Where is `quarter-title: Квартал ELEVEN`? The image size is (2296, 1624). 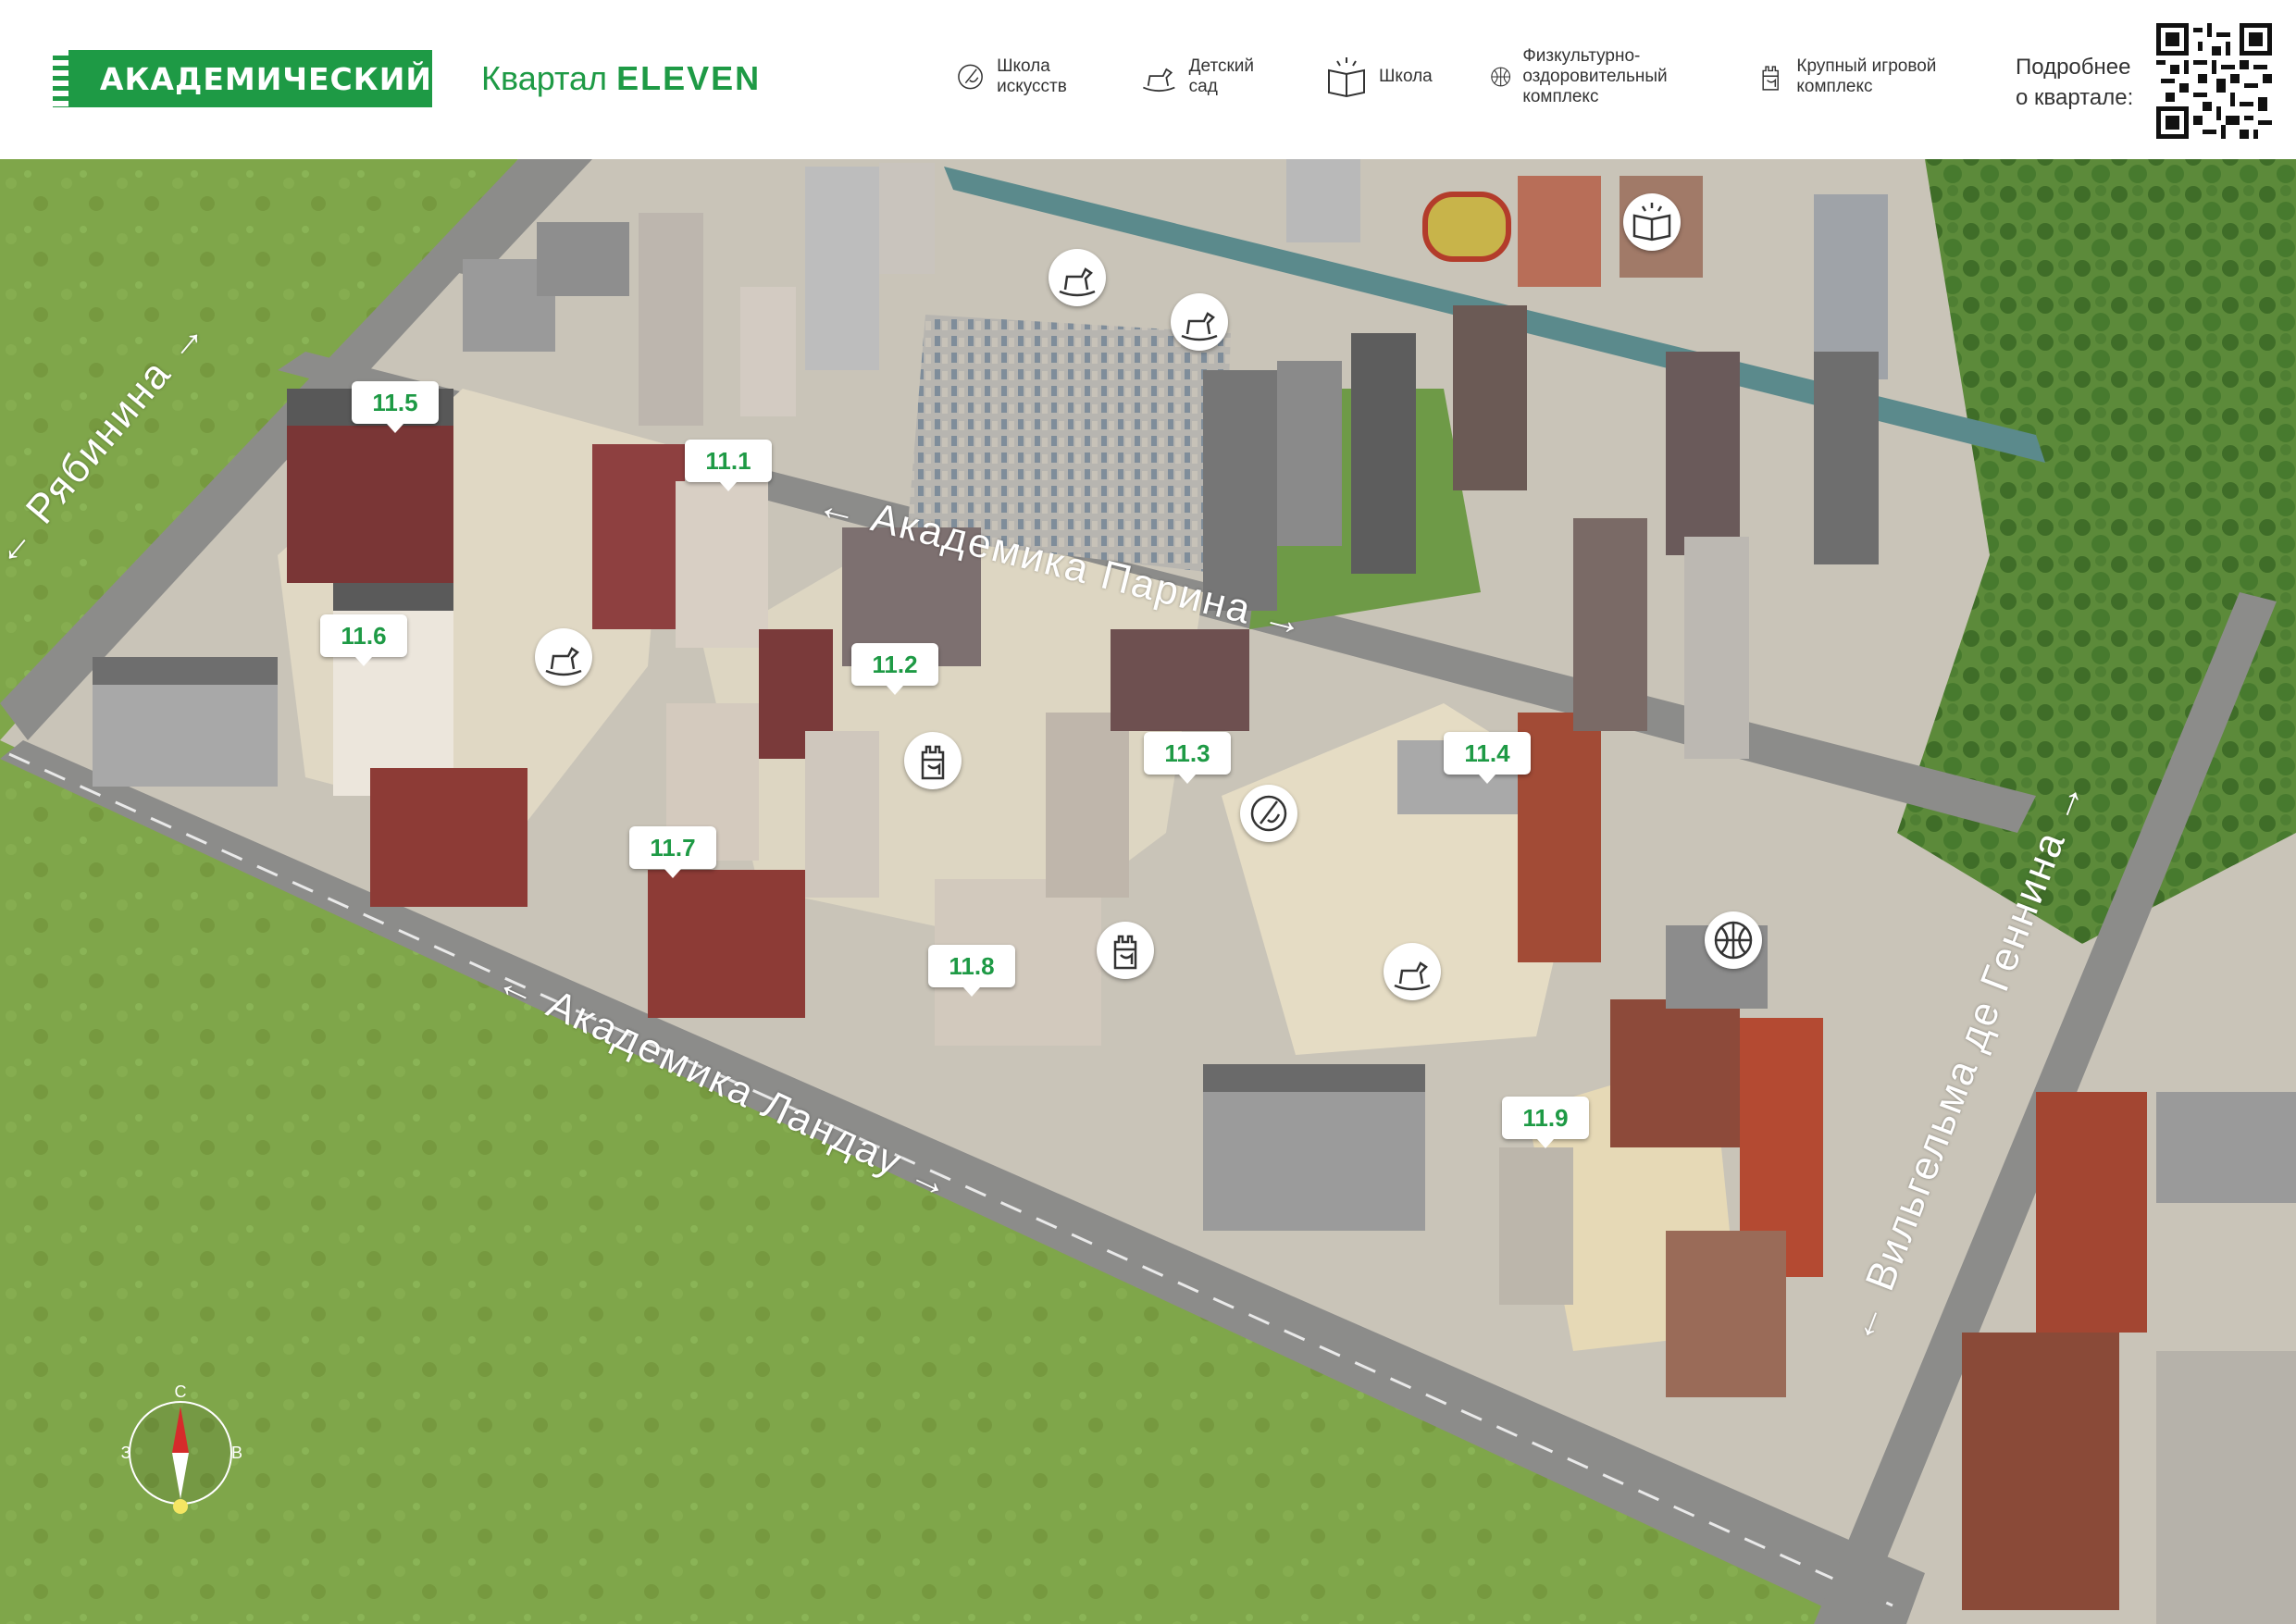 quarter-title: Квартал ELEVEN is located at coordinates (621, 78).